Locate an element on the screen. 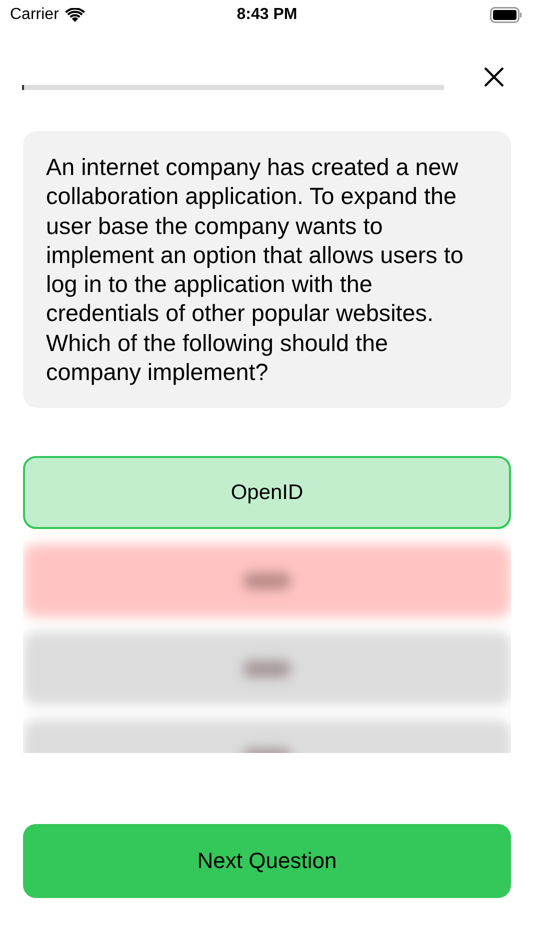  close-icon is located at coordinates (494, 77).